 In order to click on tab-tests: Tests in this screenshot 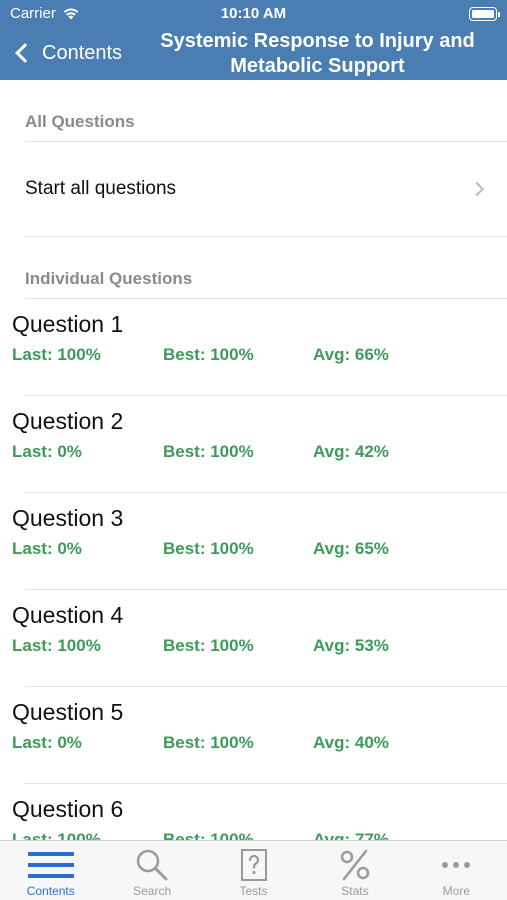, I will do `click(253, 870)`.